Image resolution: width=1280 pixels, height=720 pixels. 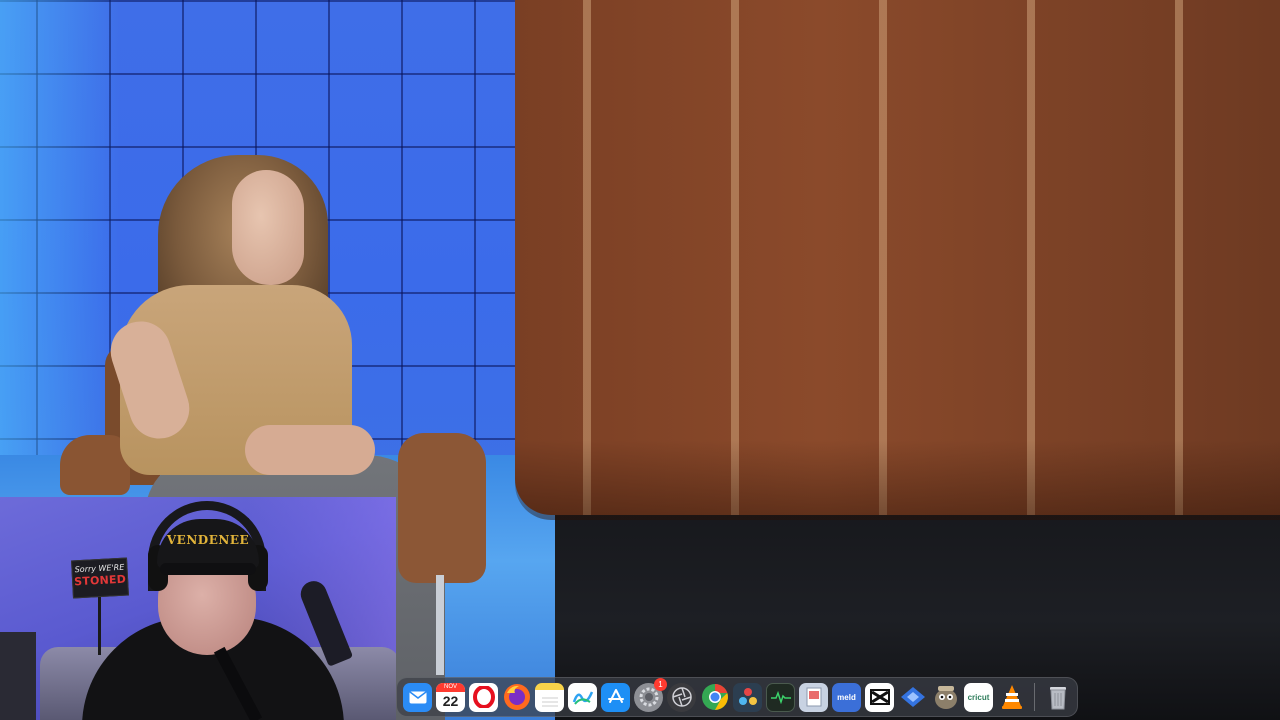 I want to click on cap-text: VENDENEE, so click(x=208, y=540).